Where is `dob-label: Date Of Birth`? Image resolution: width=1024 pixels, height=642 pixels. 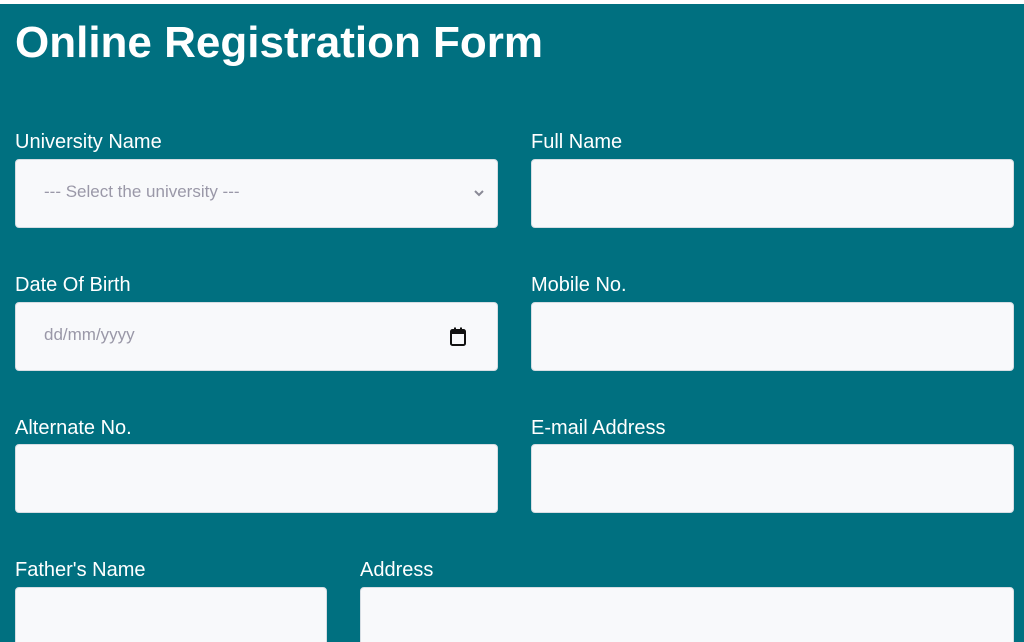 dob-label: Date Of Birth is located at coordinates (73, 285).